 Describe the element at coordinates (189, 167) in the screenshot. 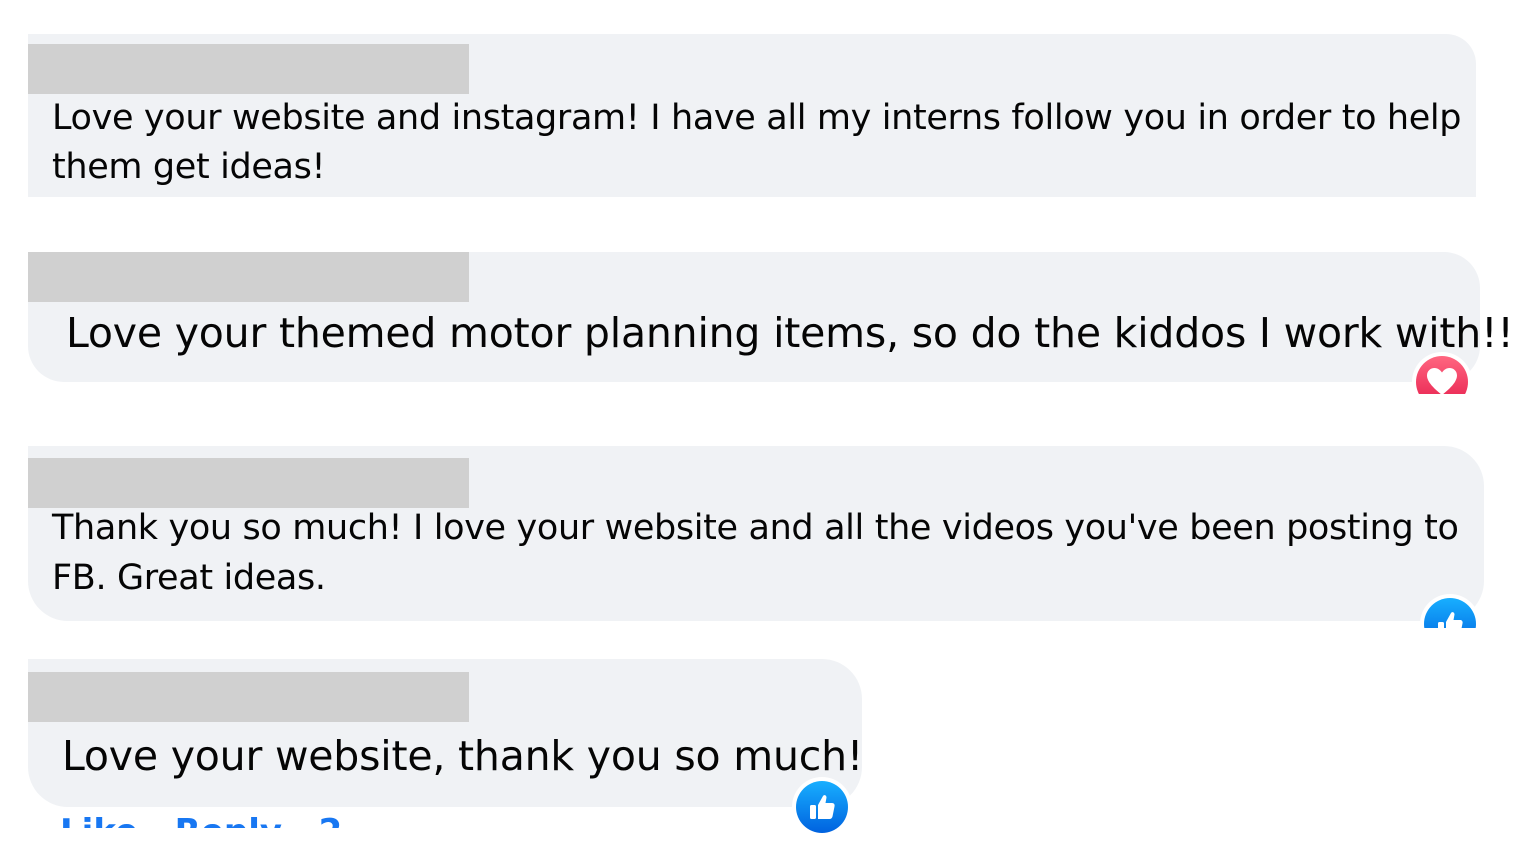

I see `comment-text-line: them get ideas!` at that location.